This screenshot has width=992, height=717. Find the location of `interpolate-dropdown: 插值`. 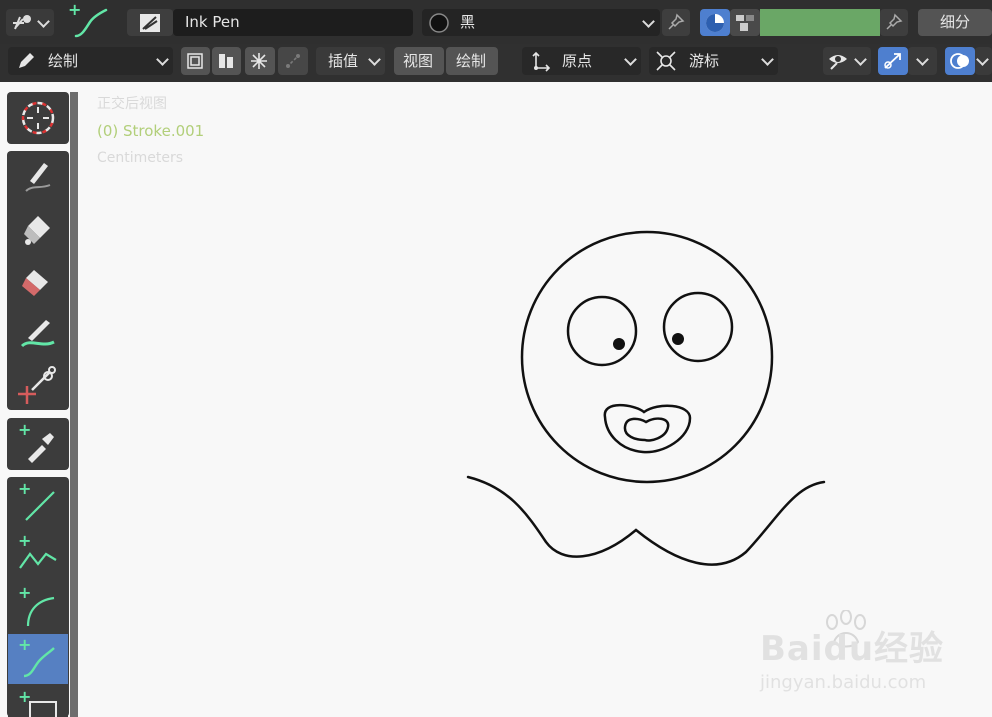

interpolate-dropdown: 插值 is located at coordinates (350, 61).